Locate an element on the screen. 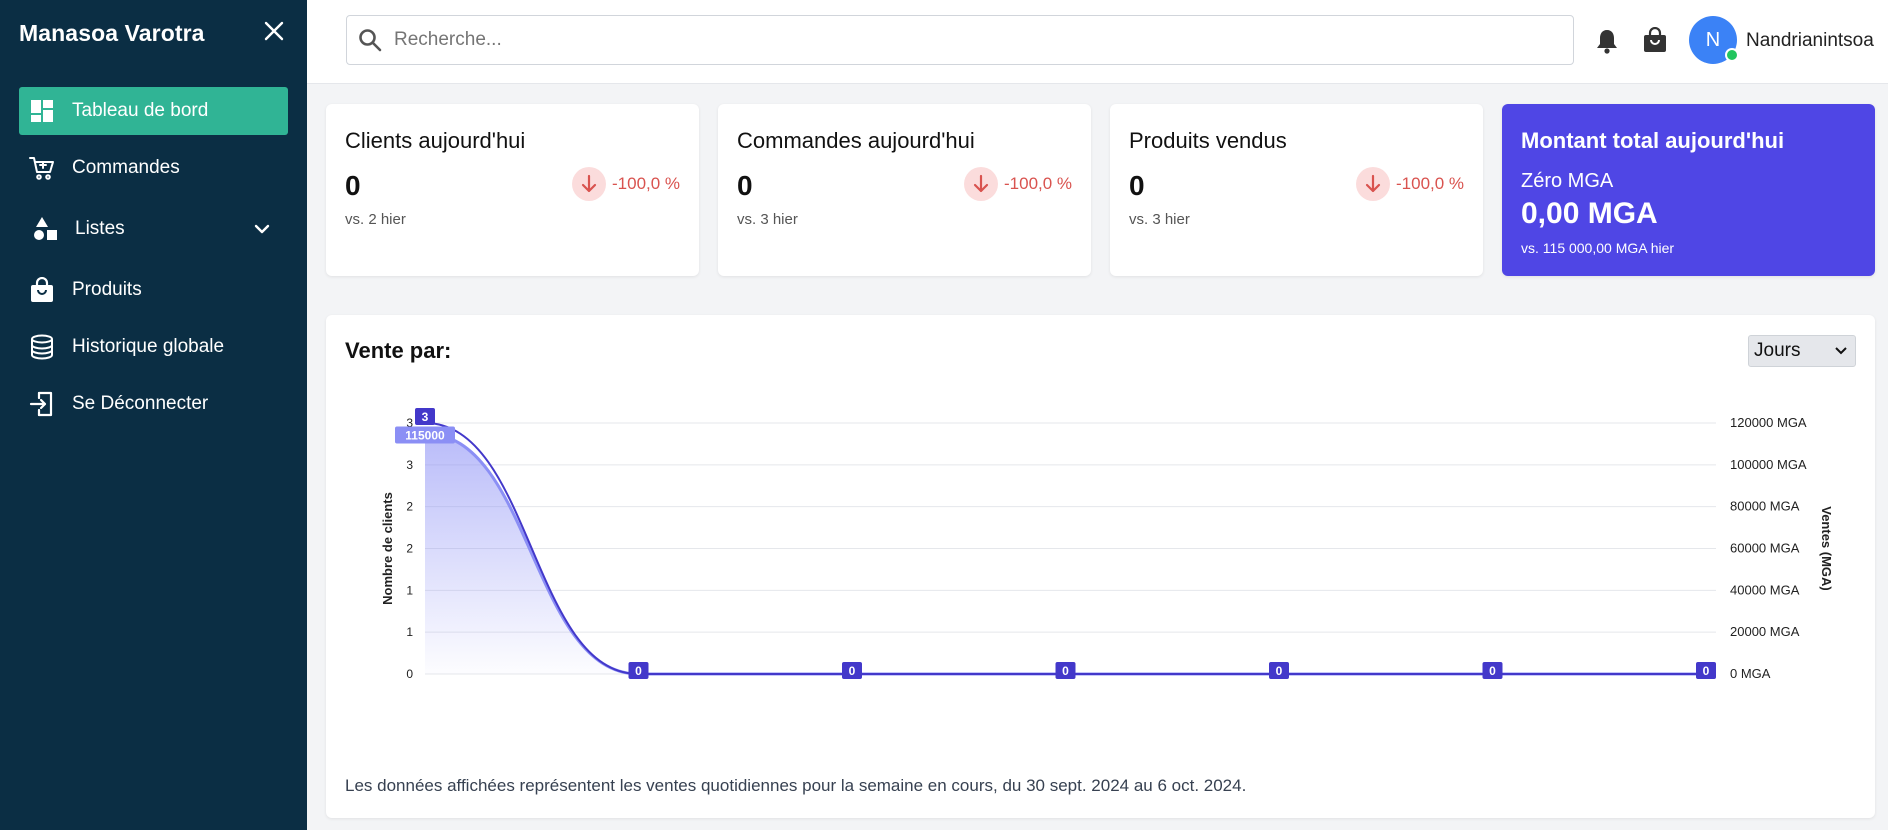  left-tick-label: 0 is located at coordinates (409, 674).